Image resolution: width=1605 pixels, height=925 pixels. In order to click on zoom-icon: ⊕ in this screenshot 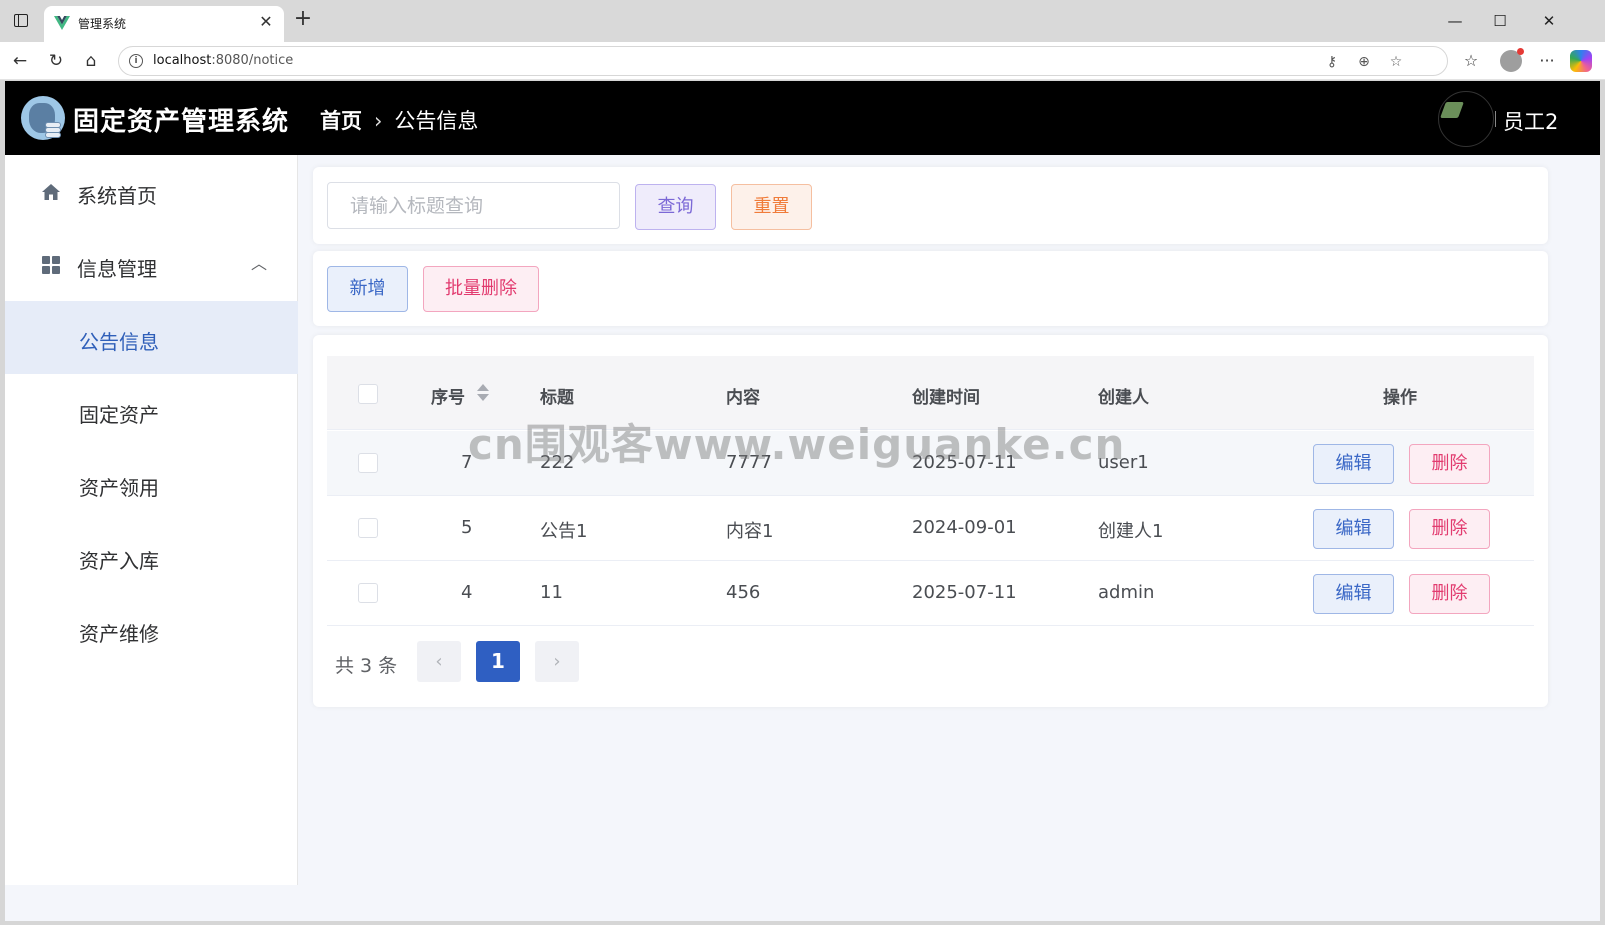, I will do `click(1364, 62)`.